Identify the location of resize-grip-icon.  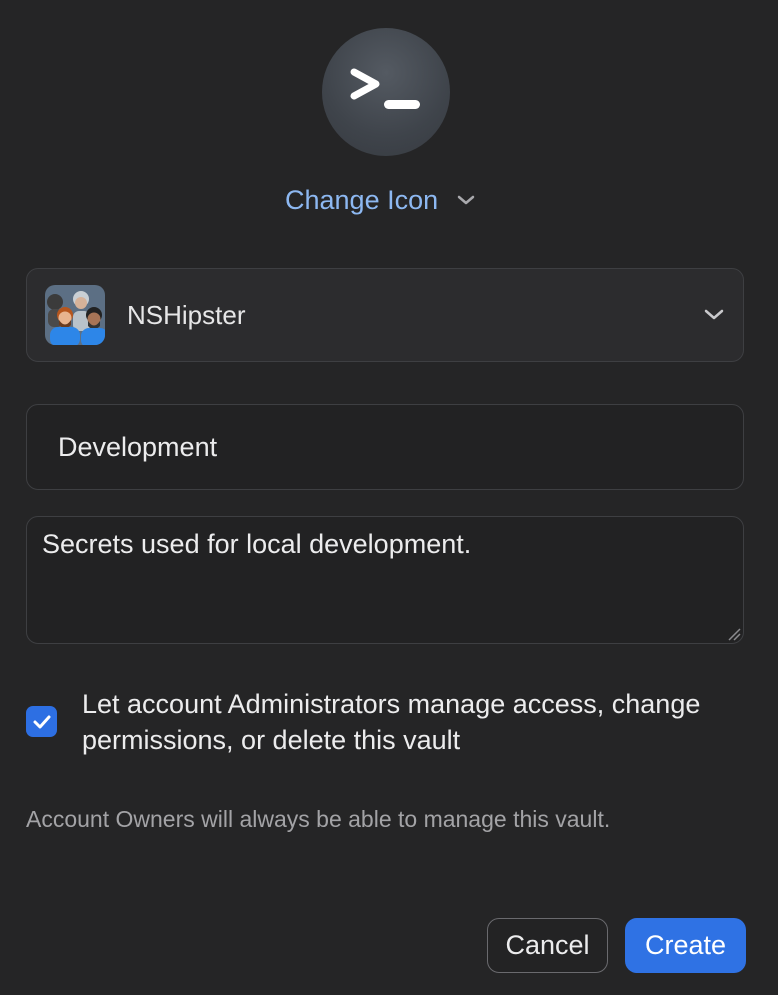
(734, 634).